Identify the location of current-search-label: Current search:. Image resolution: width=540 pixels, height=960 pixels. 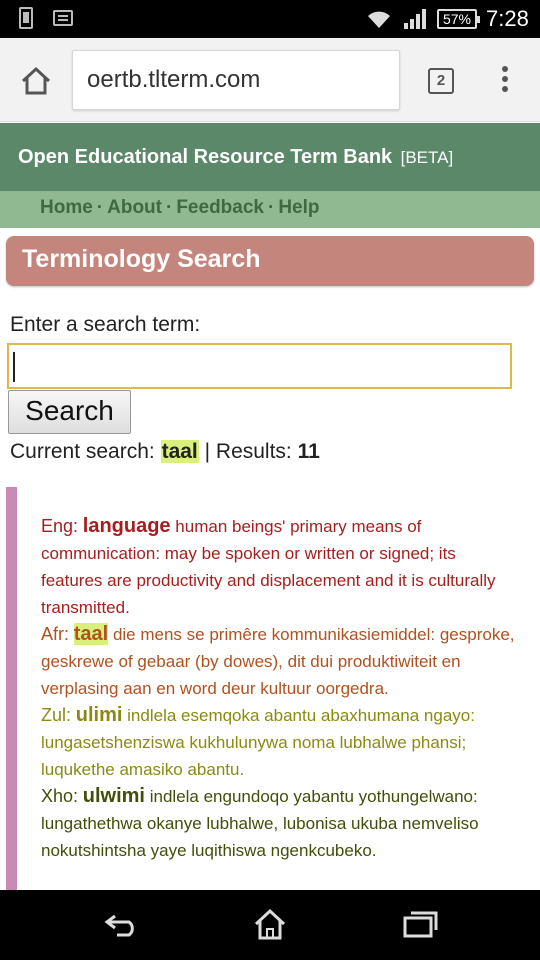
(82, 451).